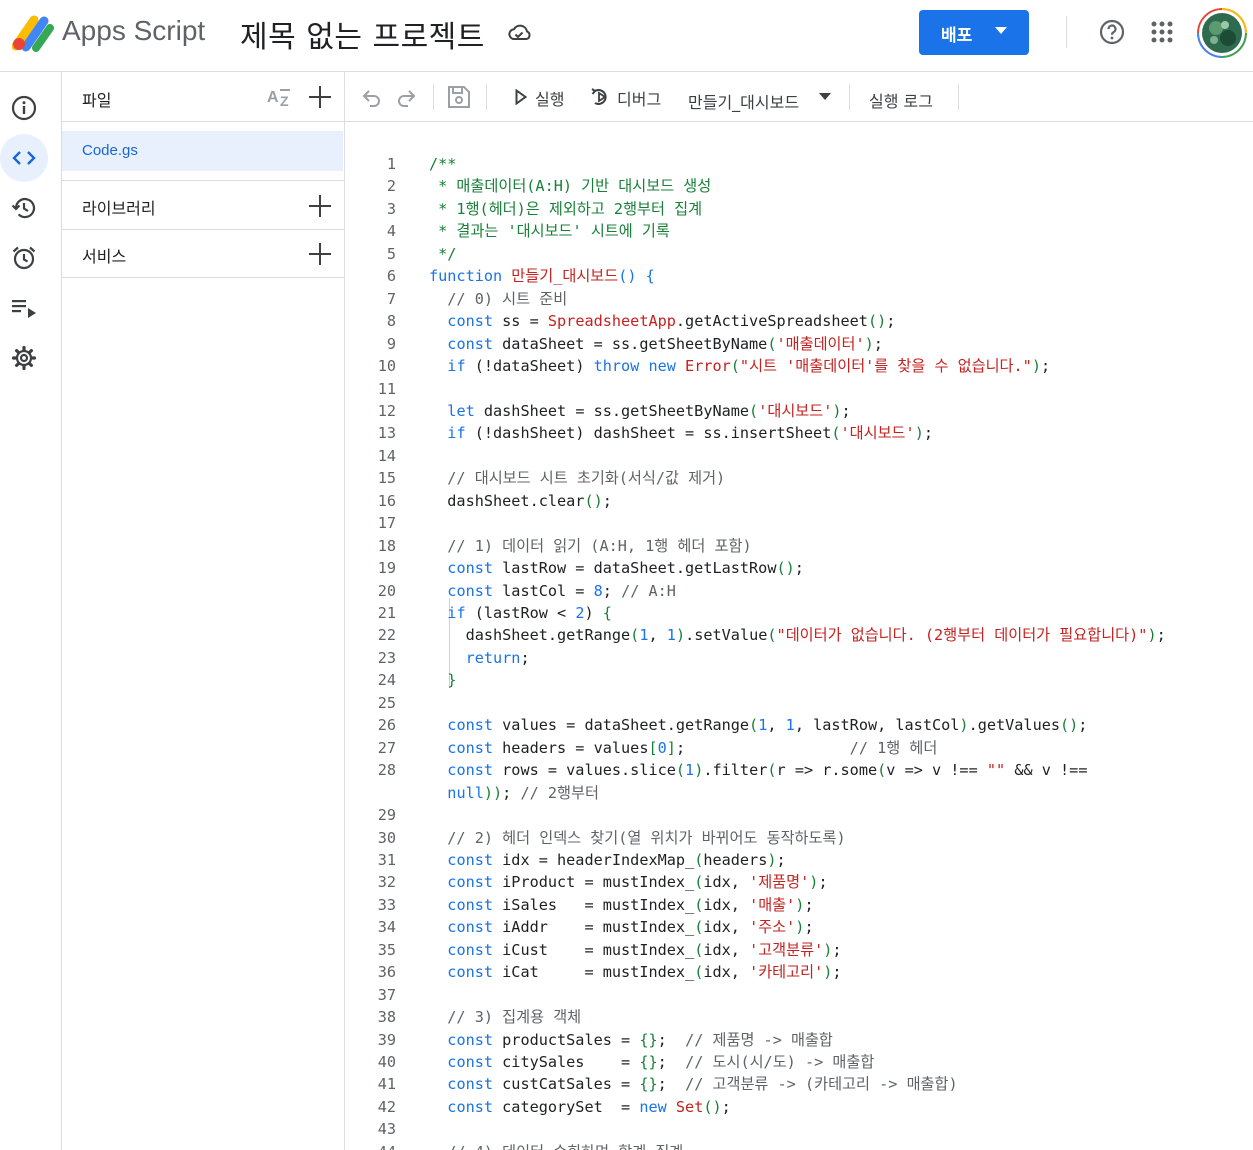  What do you see at coordinates (372, 97) in the screenshot?
I see `undo-icon` at bounding box center [372, 97].